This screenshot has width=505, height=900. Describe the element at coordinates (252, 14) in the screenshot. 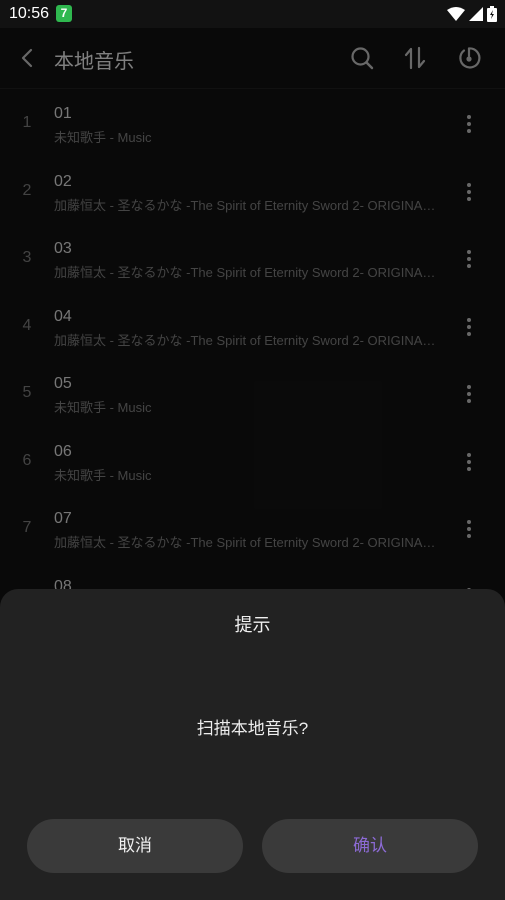

I see `status-bar: 10:56 7` at that location.